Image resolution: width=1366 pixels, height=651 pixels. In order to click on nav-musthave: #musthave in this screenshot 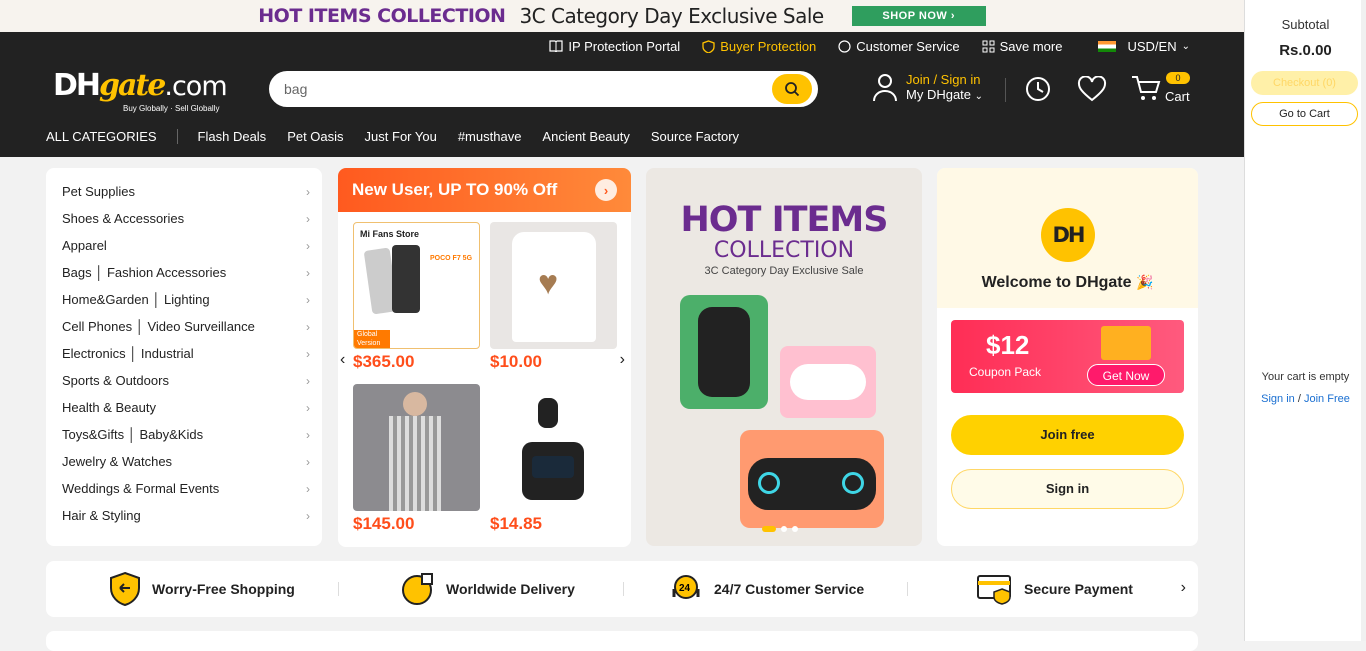, I will do `click(490, 136)`.